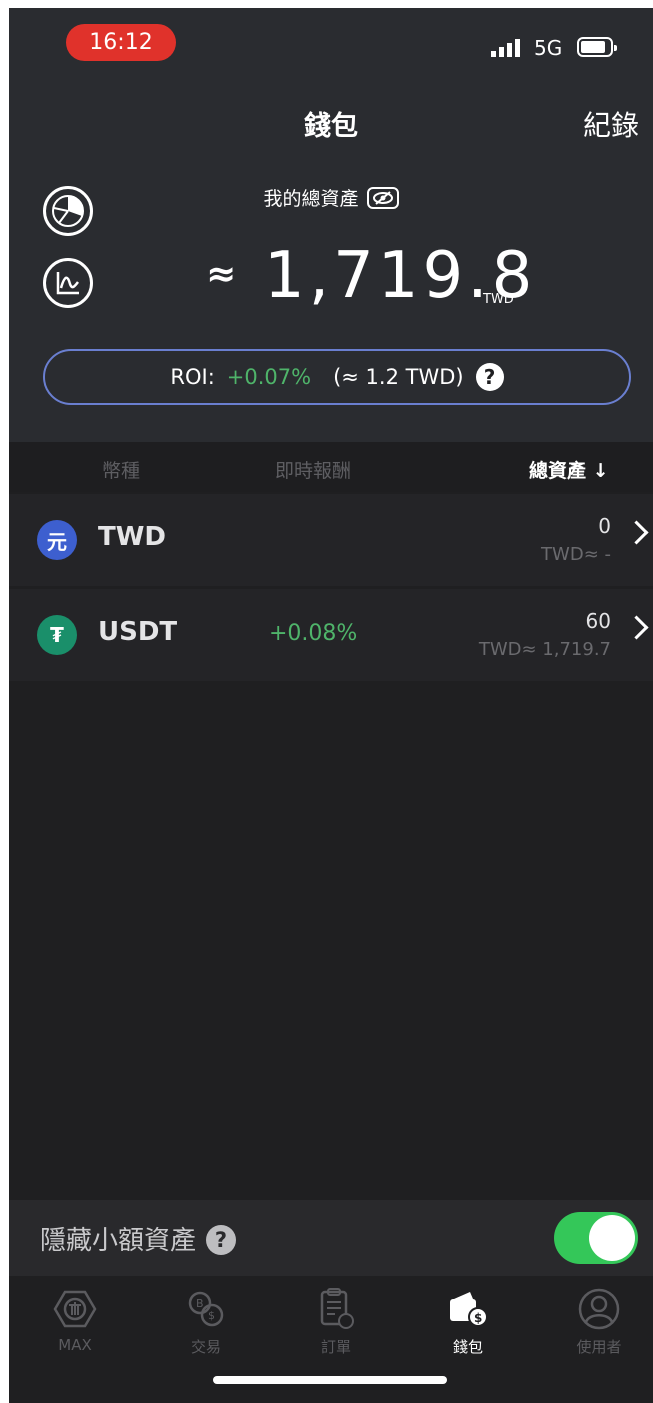 The width and height of the screenshot is (653, 1403). I want to click on roi-pill: ROI: +0.07% (≈ 1.2 TWD) ?, so click(337, 377).